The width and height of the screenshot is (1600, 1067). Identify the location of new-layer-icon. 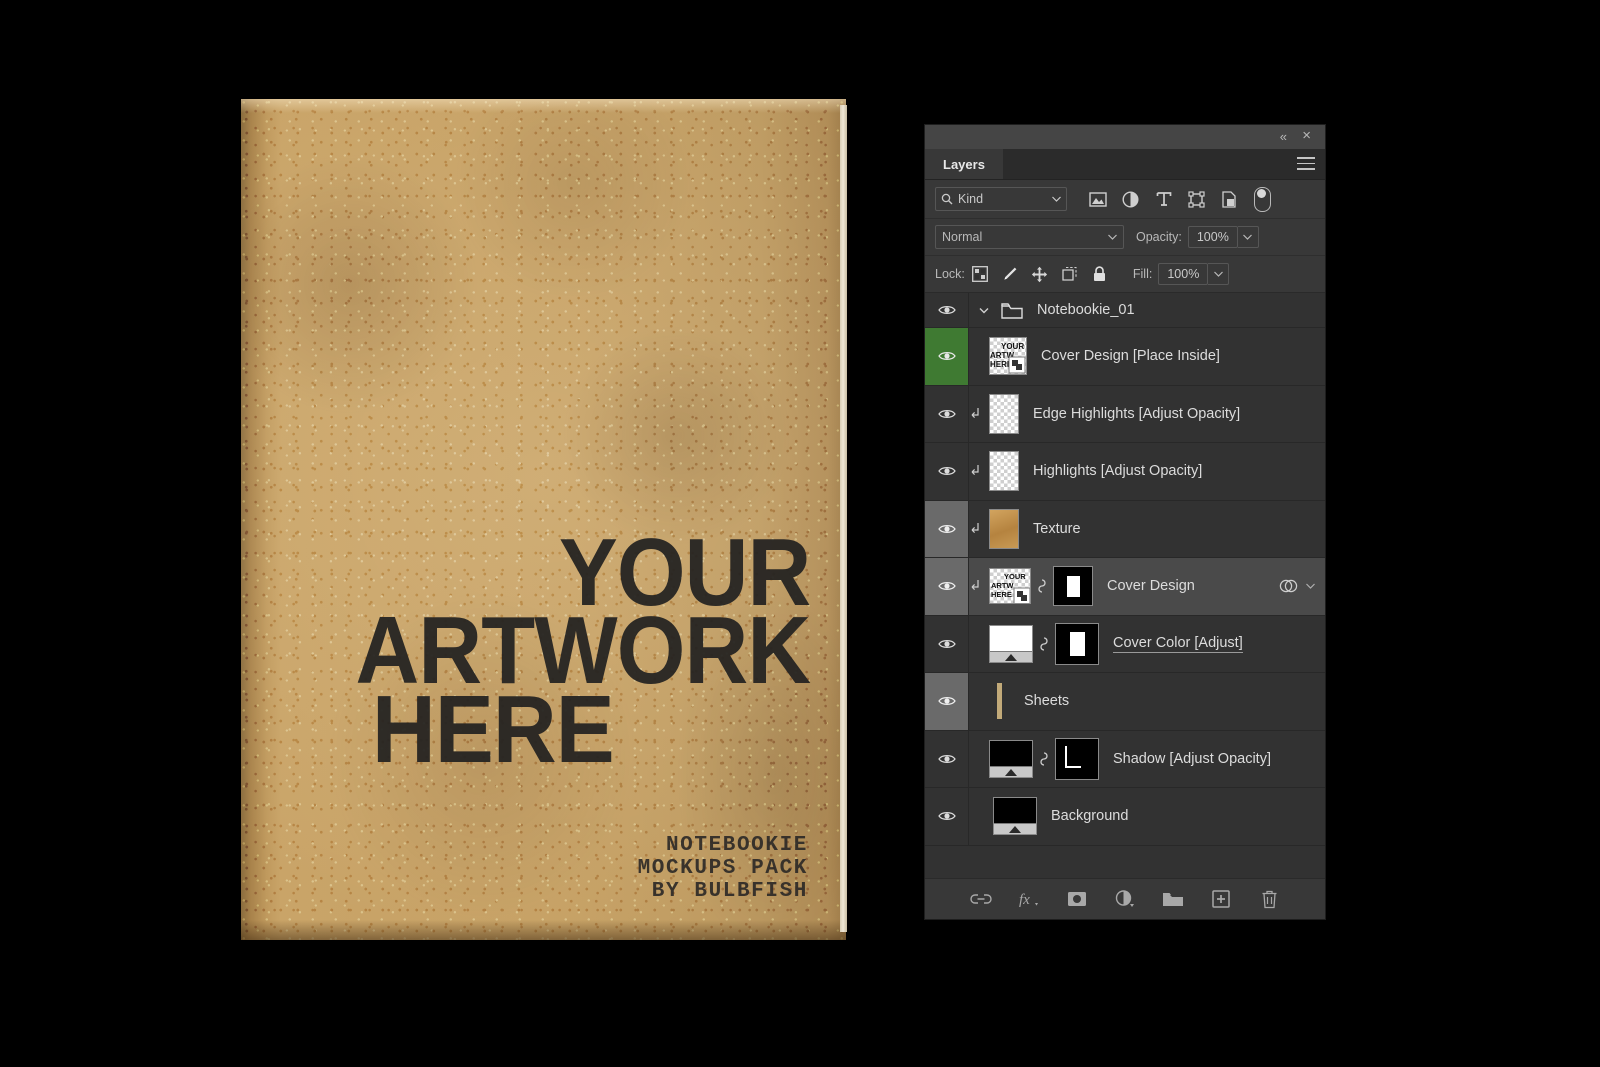
(1221, 899).